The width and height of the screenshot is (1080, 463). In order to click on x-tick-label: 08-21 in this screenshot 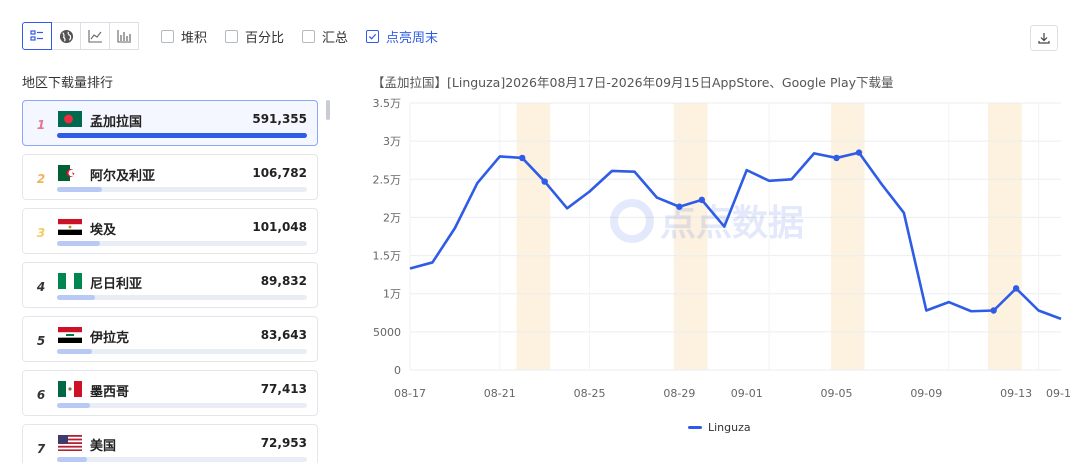, I will do `click(500, 393)`.